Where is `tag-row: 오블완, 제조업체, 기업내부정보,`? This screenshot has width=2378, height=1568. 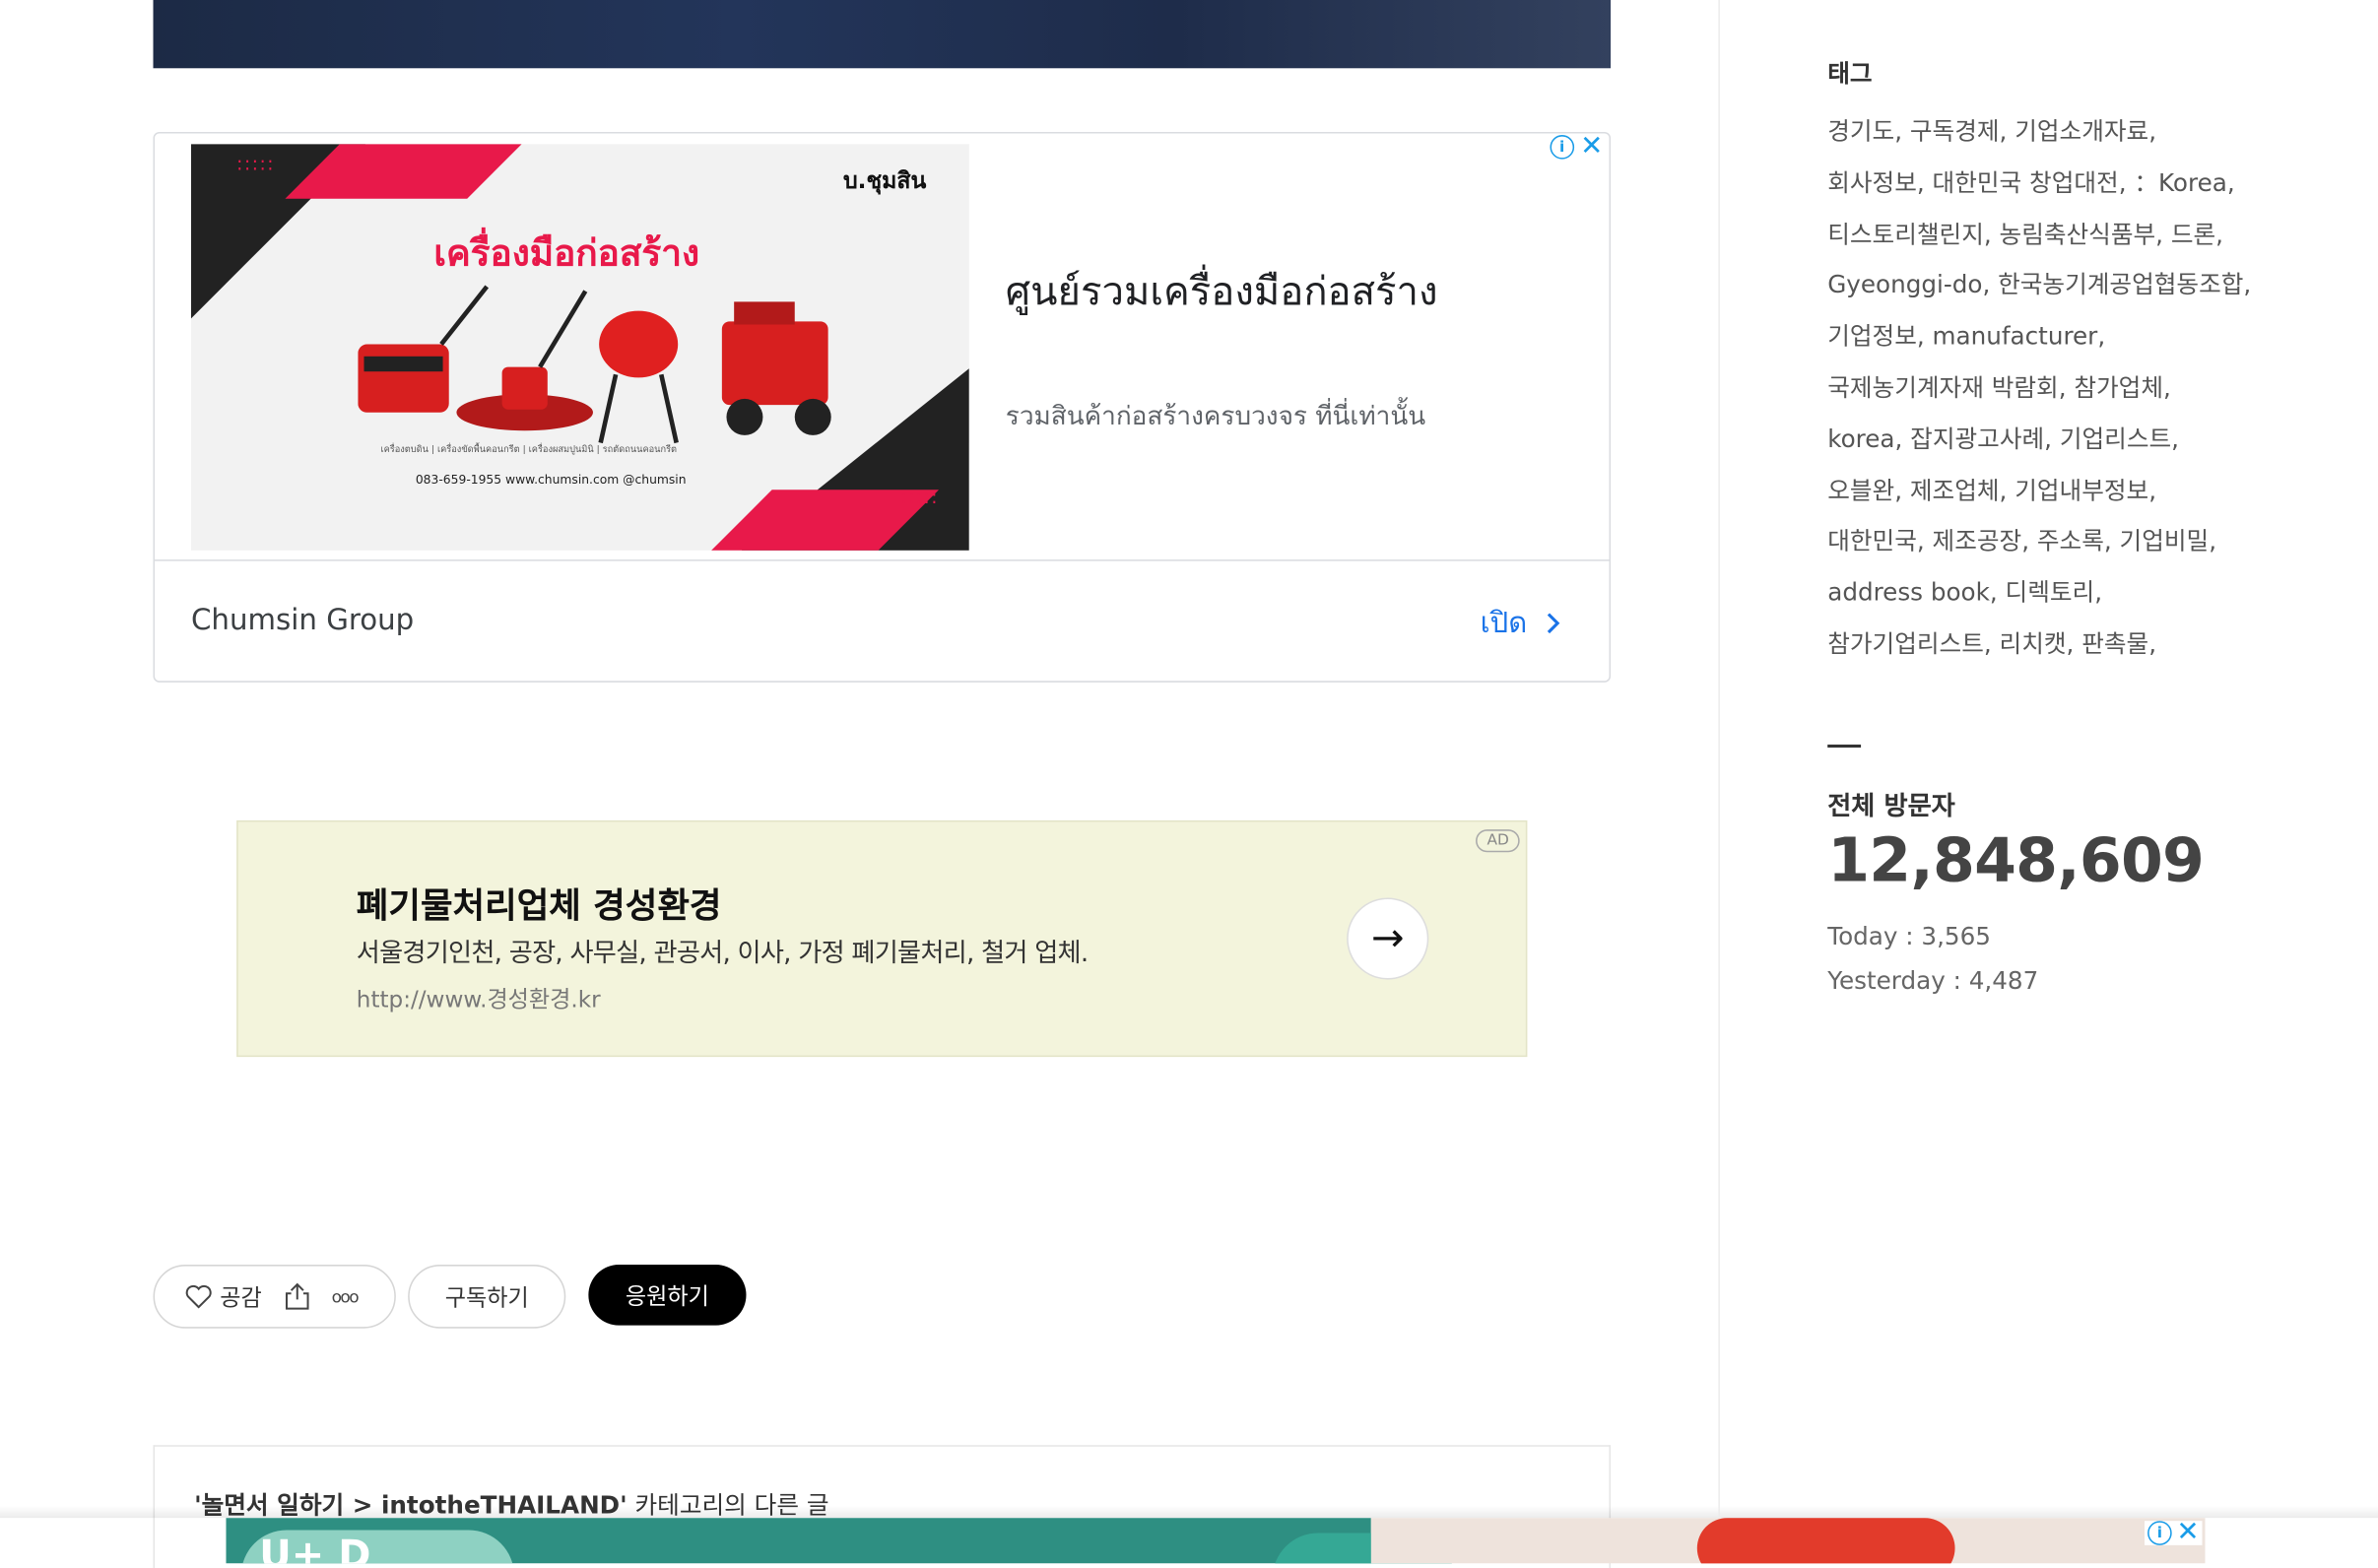
tag-row: 오블완, 제조업체, 기업내부정보, is located at coordinates (2070, 491).